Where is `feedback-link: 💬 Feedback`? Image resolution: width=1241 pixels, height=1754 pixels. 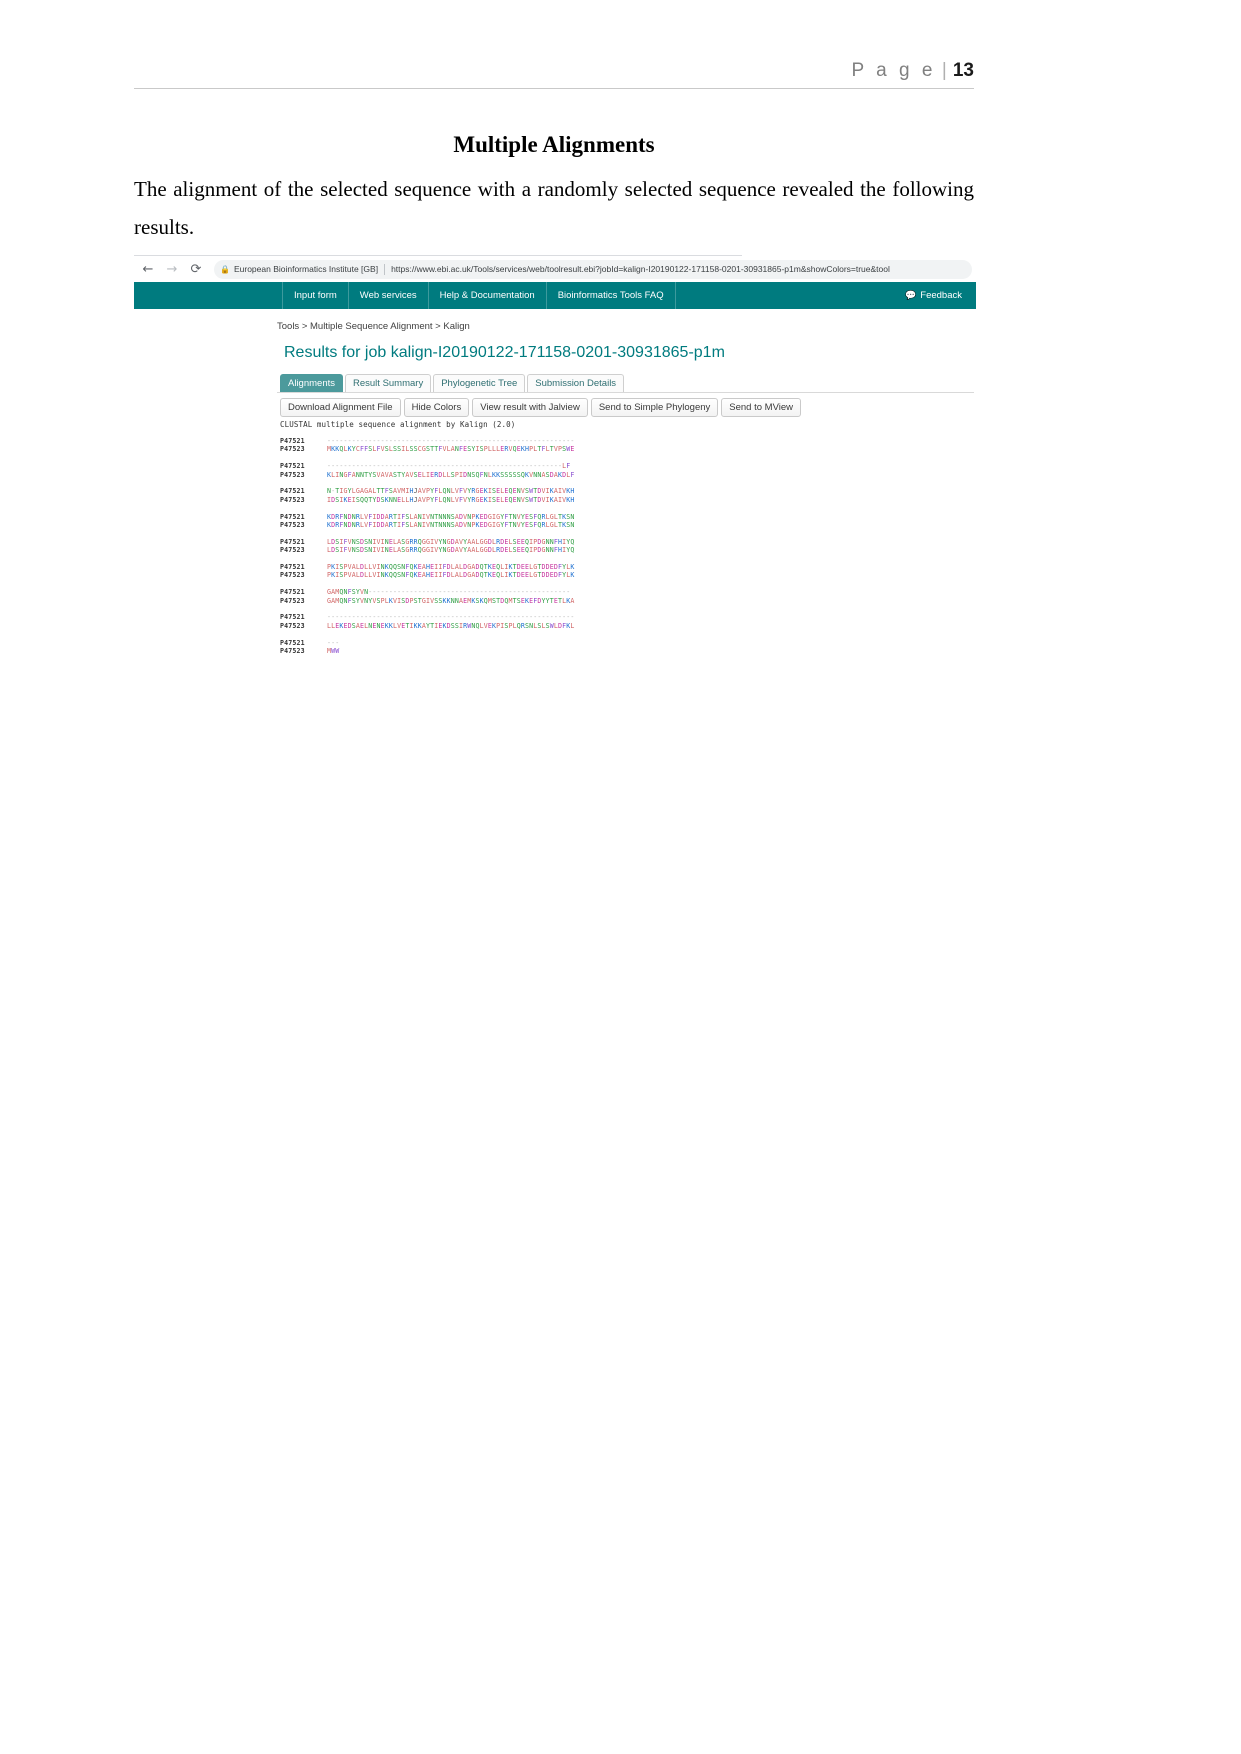
feedback-link: 💬 Feedback is located at coordinates (935, 295).